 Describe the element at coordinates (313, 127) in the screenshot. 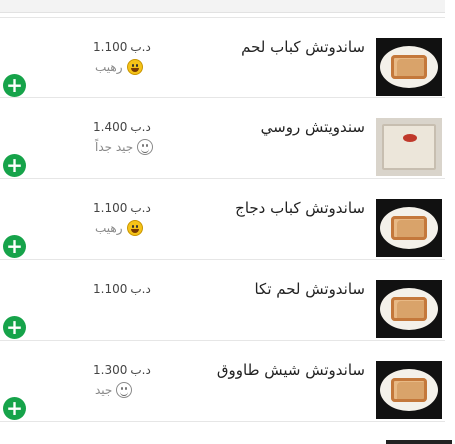

I see `item-name: سندويتش روسي` at that location.